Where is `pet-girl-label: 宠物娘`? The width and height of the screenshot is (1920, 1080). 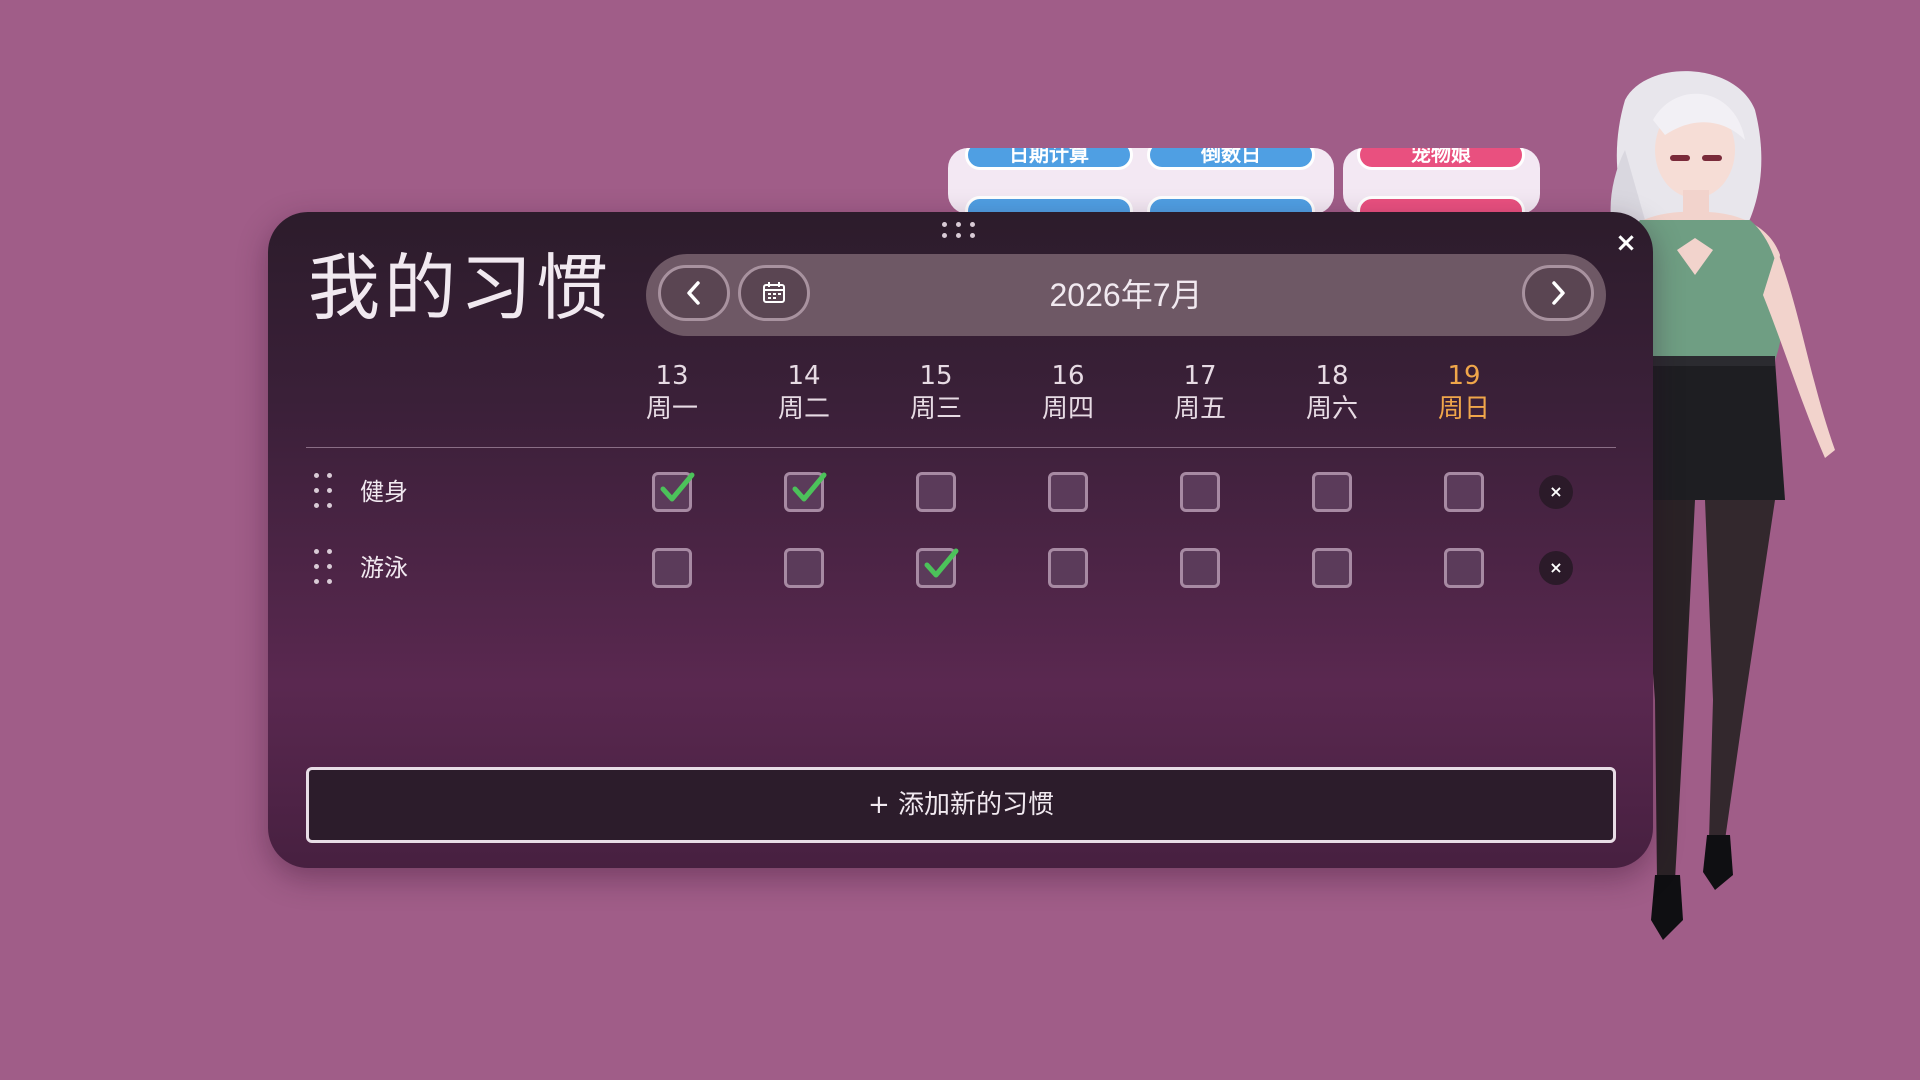
pet-girl-label: 宠物娘 is located at coordinates (1441, 157).